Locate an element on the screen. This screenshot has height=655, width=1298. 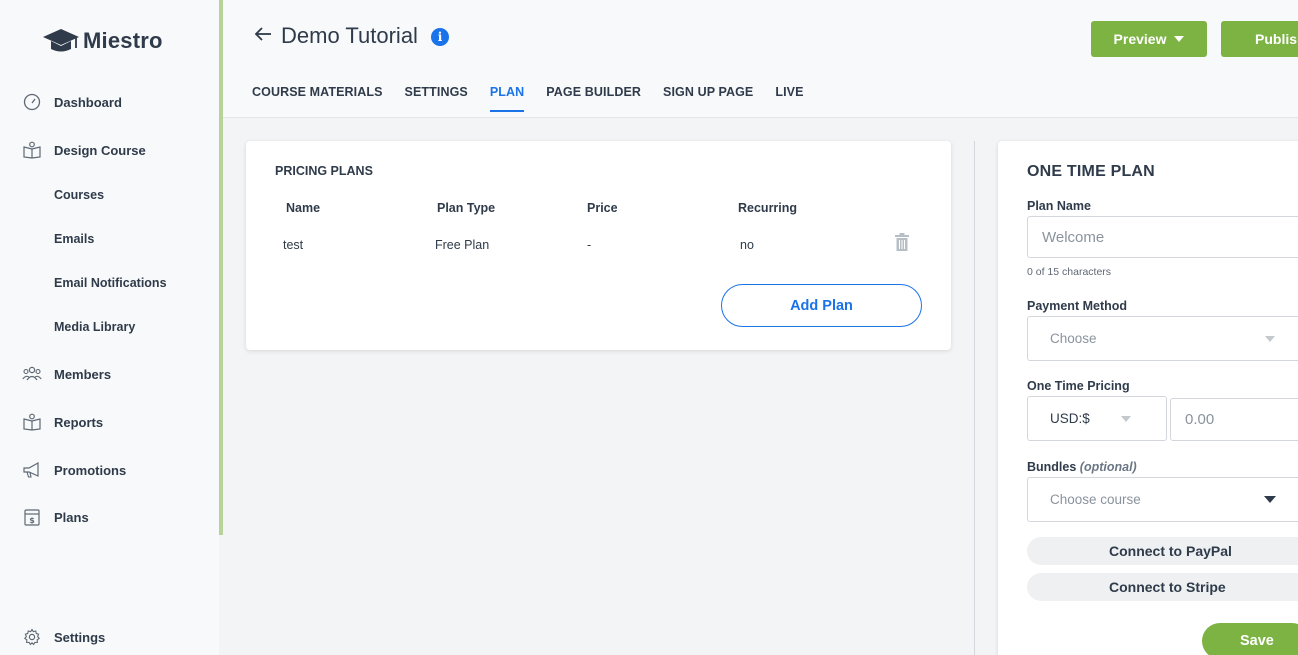
sidebar-item-email-notifications: Email Notifications is located at coordinates (110, 283).